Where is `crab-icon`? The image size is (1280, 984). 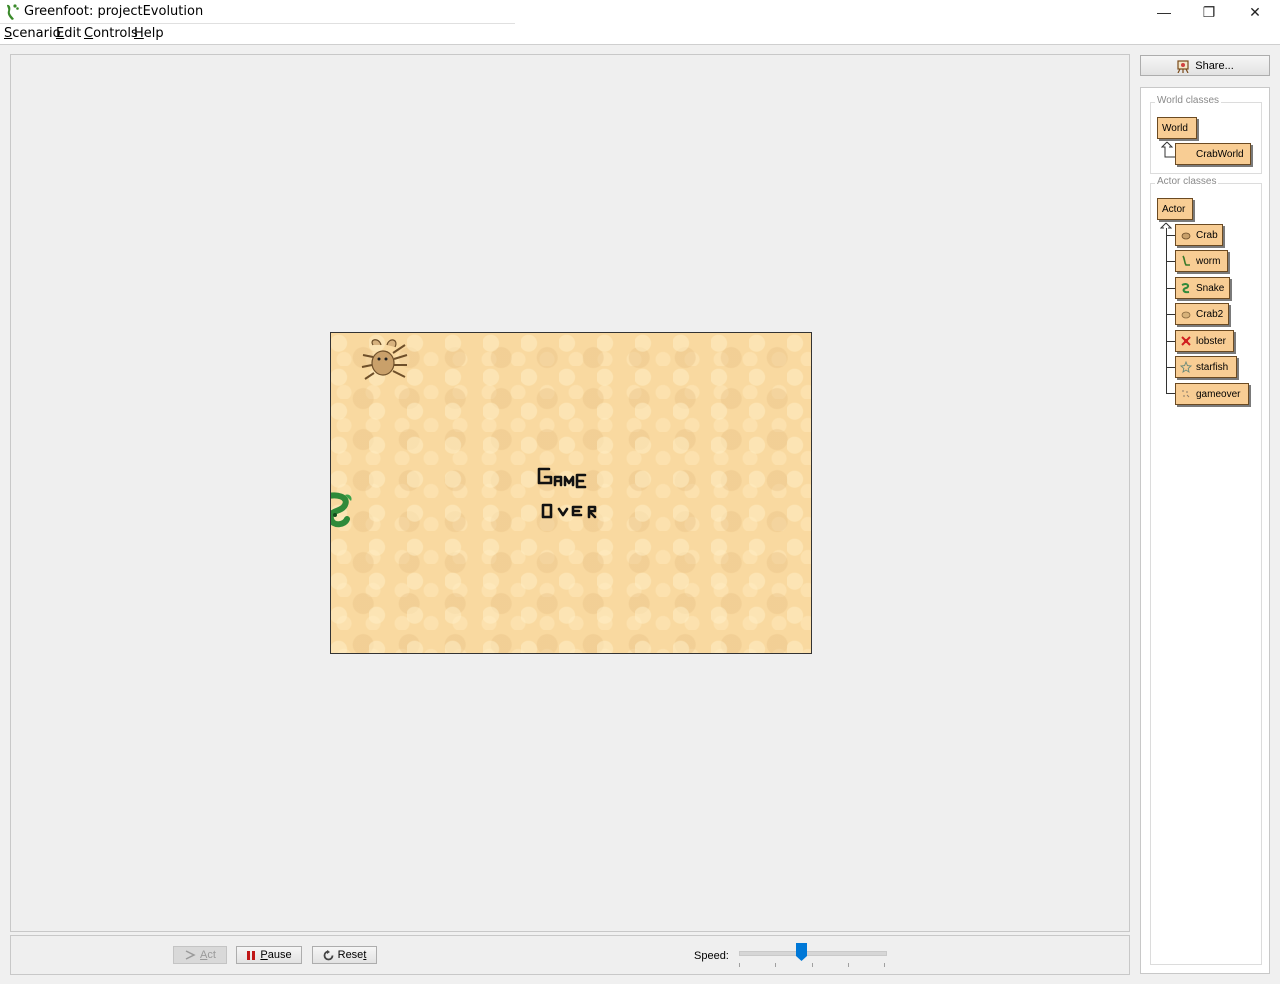
crab-icon is located at coordinates (1186, 236).